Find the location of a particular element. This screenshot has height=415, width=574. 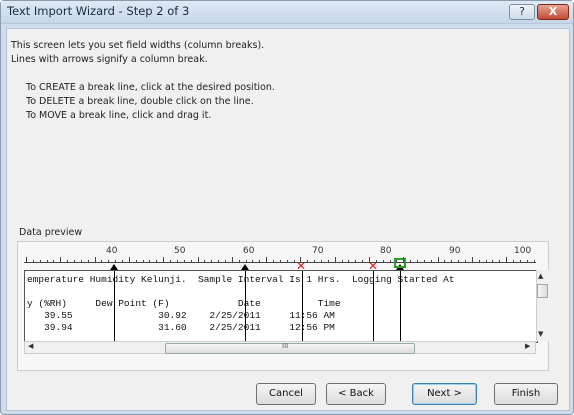

preview-row: 39.55 30.92 2/25/2011 11:56 AM is located at coordinates (181, 315).